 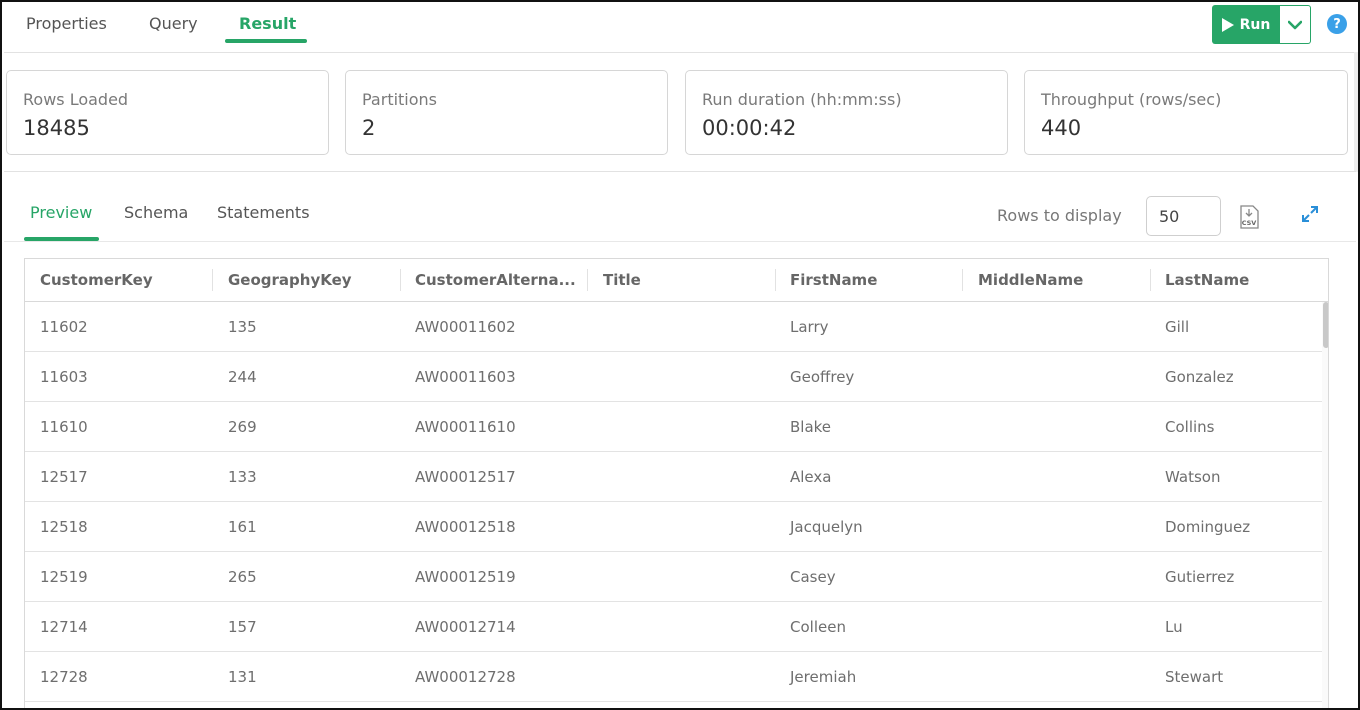 What do you see at coordinates (1200, 577) in the screenshot?
I see `table-cell: Gutierrez` at bounding box center [1200, 577].